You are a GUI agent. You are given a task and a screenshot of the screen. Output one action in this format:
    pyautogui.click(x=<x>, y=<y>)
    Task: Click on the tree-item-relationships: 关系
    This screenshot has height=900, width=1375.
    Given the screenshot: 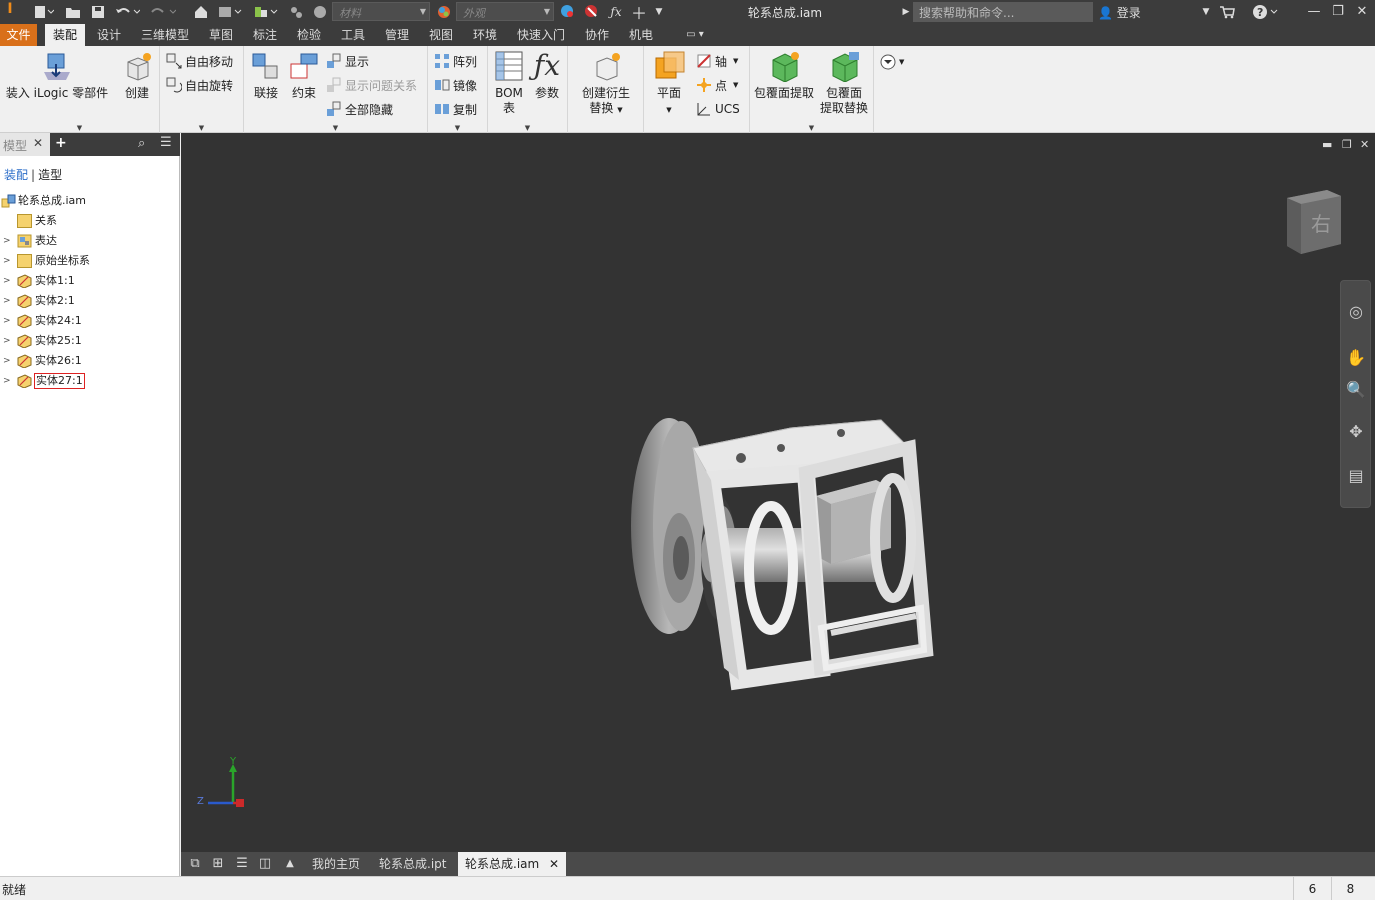 What is the action you would take?
    pyautogui.click(x=90, y=221)
    